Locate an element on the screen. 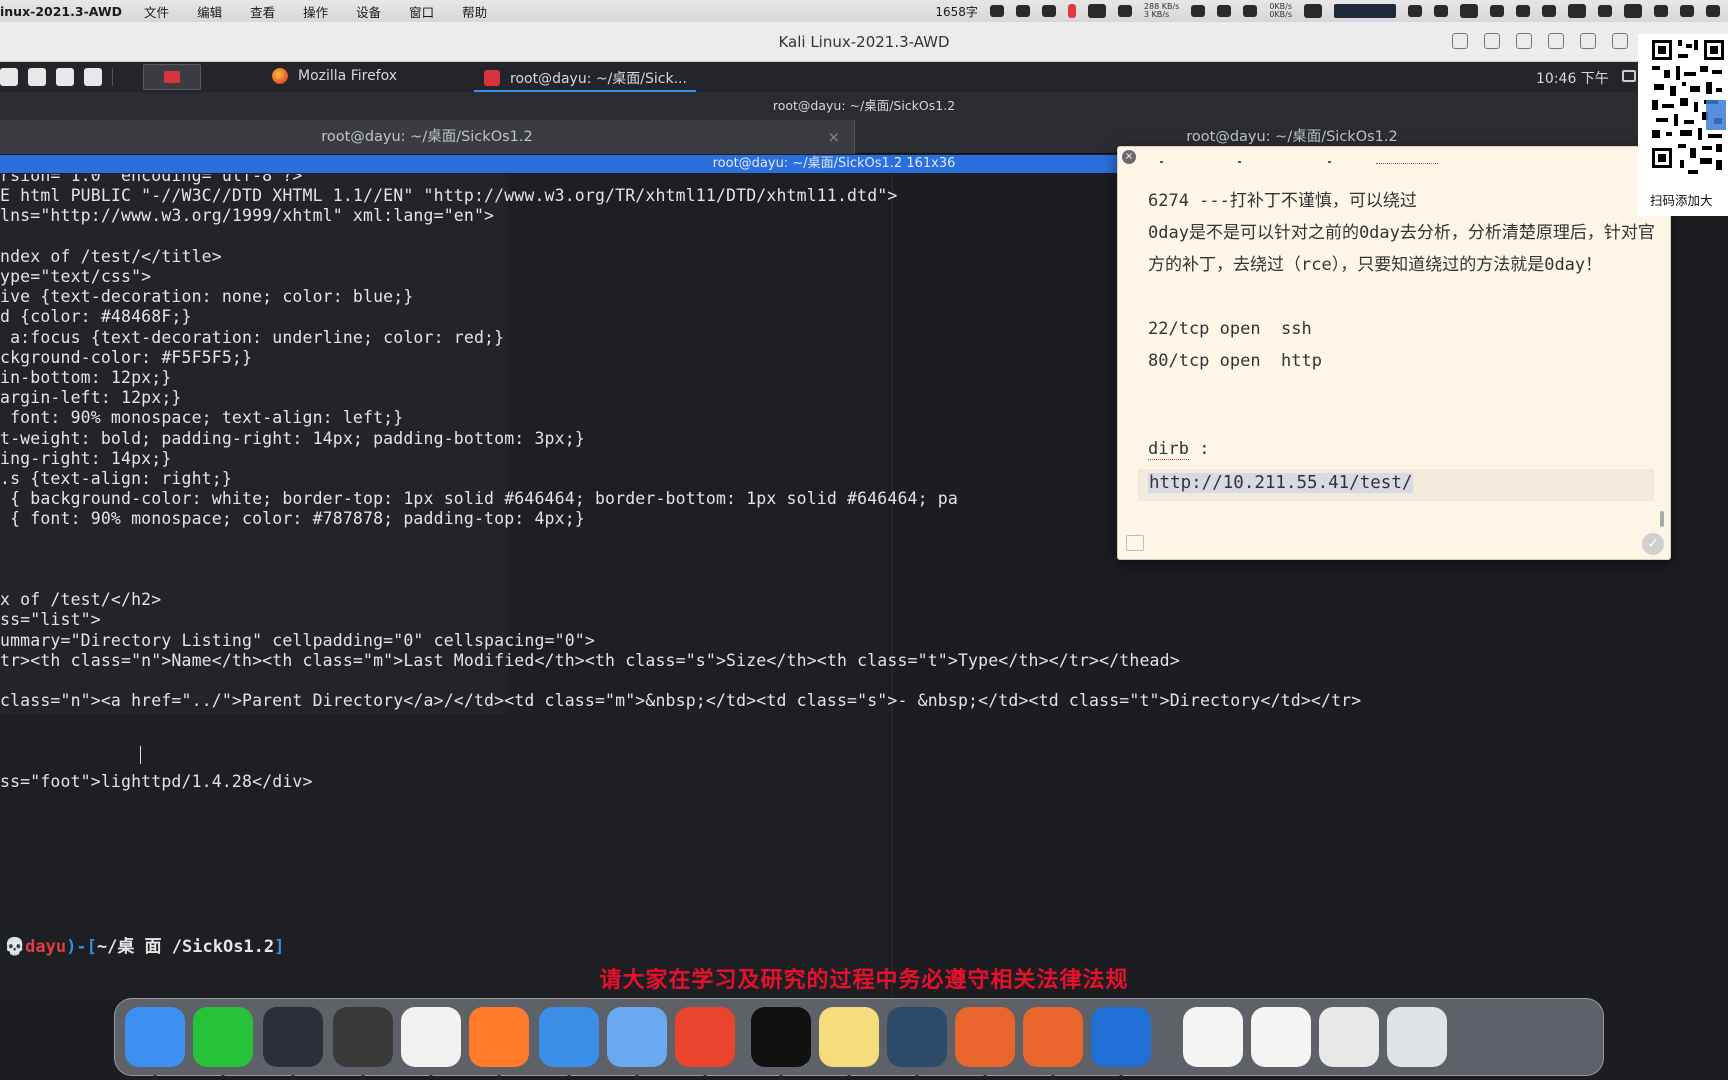 The width and height of the screenshot is (1728, 1080). menu-action: 操作 is located at coordinates (315, 11).